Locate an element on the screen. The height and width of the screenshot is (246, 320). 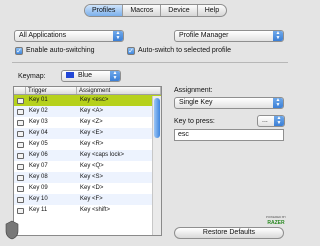
belkin-shield-icon is located at coordinates (12, 230).